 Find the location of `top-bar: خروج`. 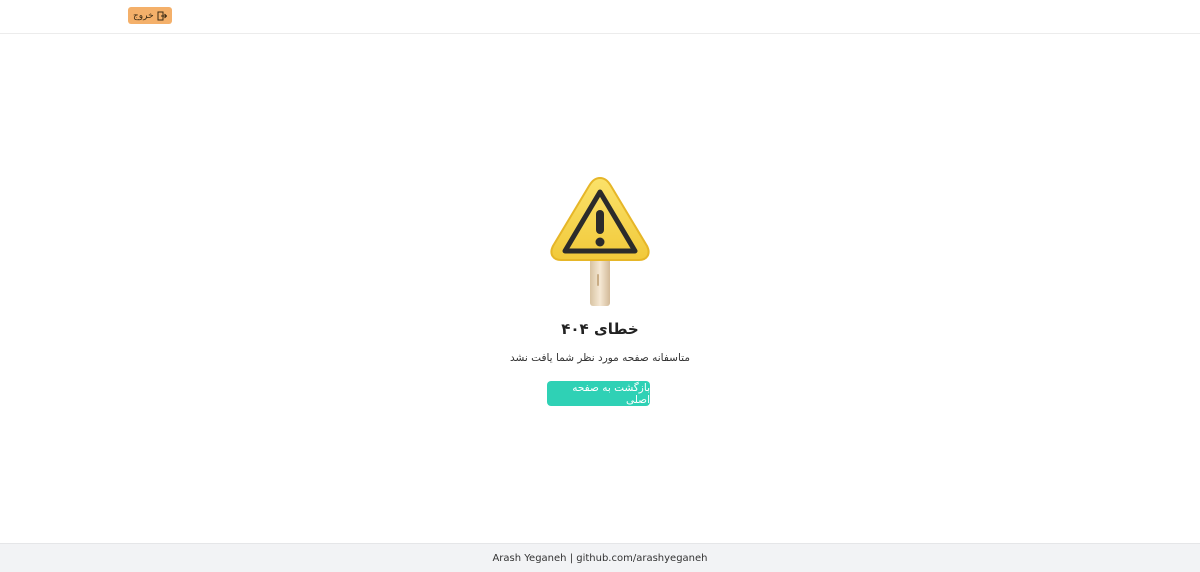

top-bar: خروج is located at coordinates (600, 17).